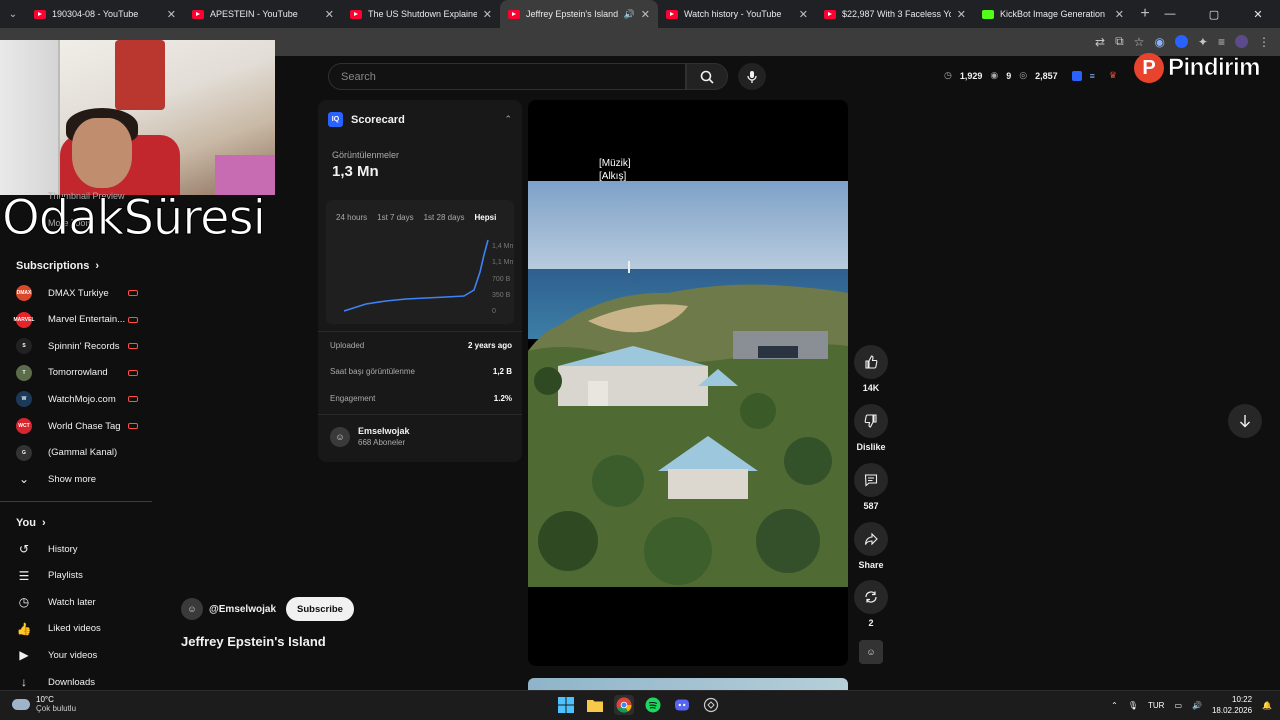 Image resolution: width=1280 pixels, height=720 pixels. I want to click on weather-widget: 10°C Çok bulutlu, so click(44, 704).